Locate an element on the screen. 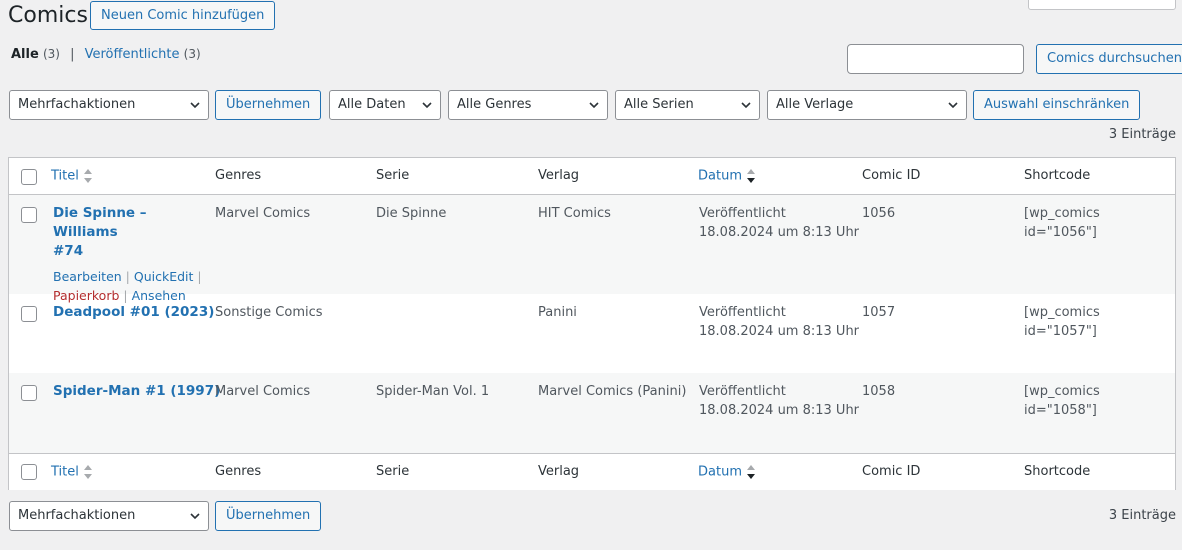  bulk-actions-select-top: Mehrfachaktionen is located at coordinates (109, 105).